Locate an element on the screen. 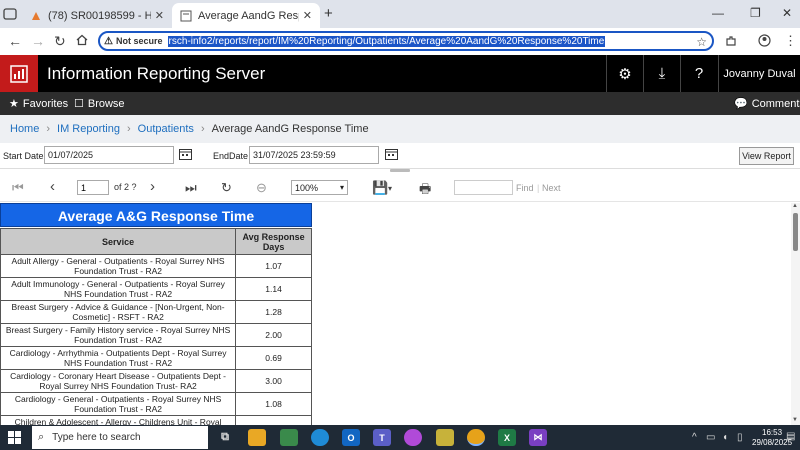 The image size is (800, 450). calculator-icon is located at coordinates (289, 437).